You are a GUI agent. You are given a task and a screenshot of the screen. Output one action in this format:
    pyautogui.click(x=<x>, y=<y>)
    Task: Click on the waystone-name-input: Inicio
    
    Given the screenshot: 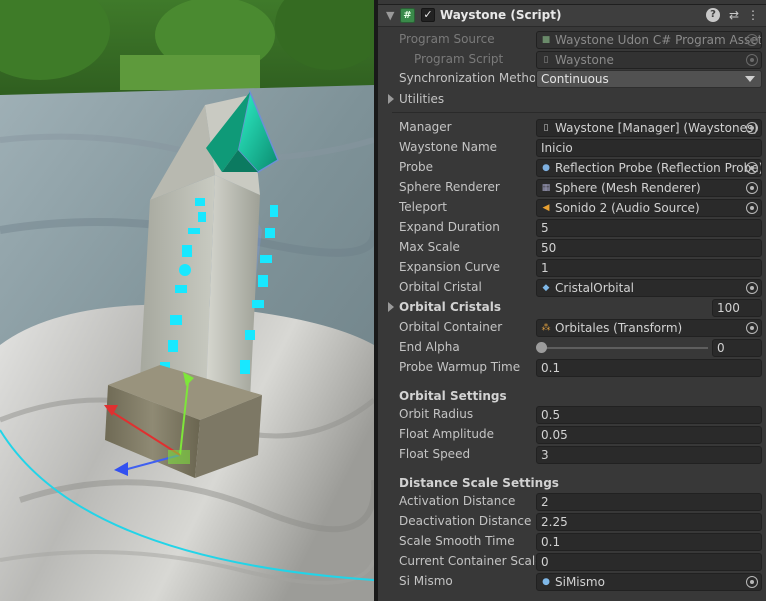 What is the action you would take?
    pyautogui.click(x=649, y=148)
    